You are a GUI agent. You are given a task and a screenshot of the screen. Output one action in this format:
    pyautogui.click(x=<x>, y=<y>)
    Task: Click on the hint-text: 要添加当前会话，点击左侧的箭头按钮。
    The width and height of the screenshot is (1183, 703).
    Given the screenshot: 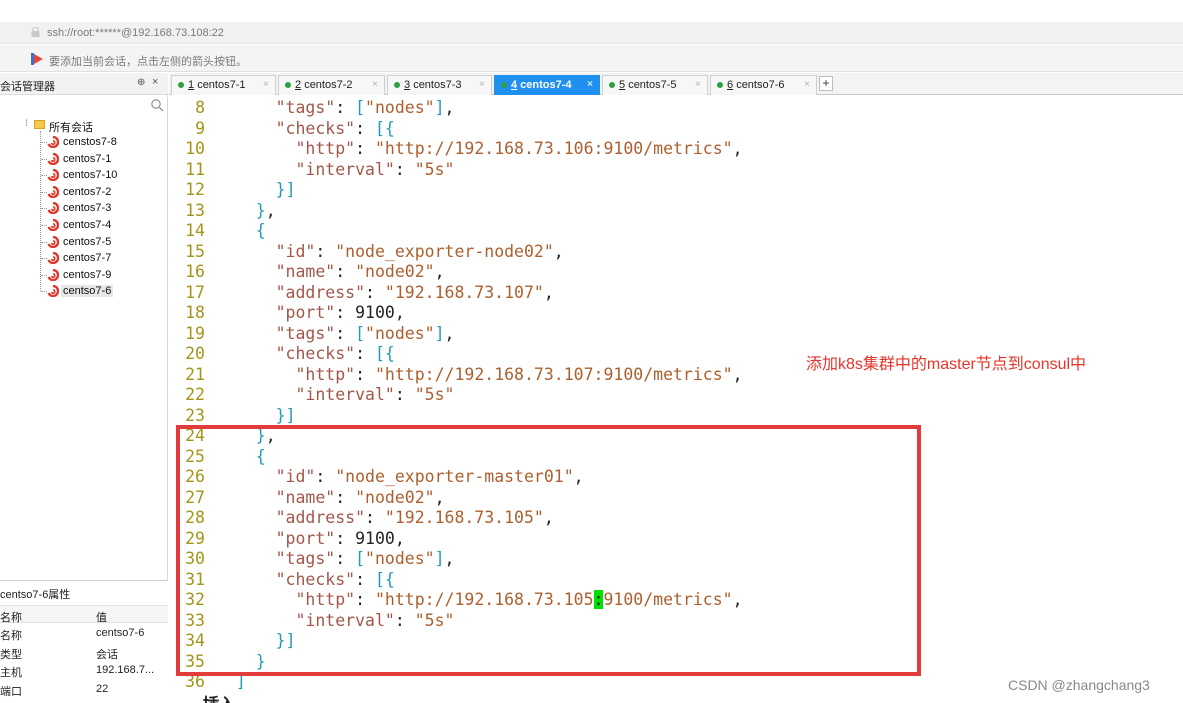 What is the action you would take?
    pyautogui.click(x=148, y=62)
    